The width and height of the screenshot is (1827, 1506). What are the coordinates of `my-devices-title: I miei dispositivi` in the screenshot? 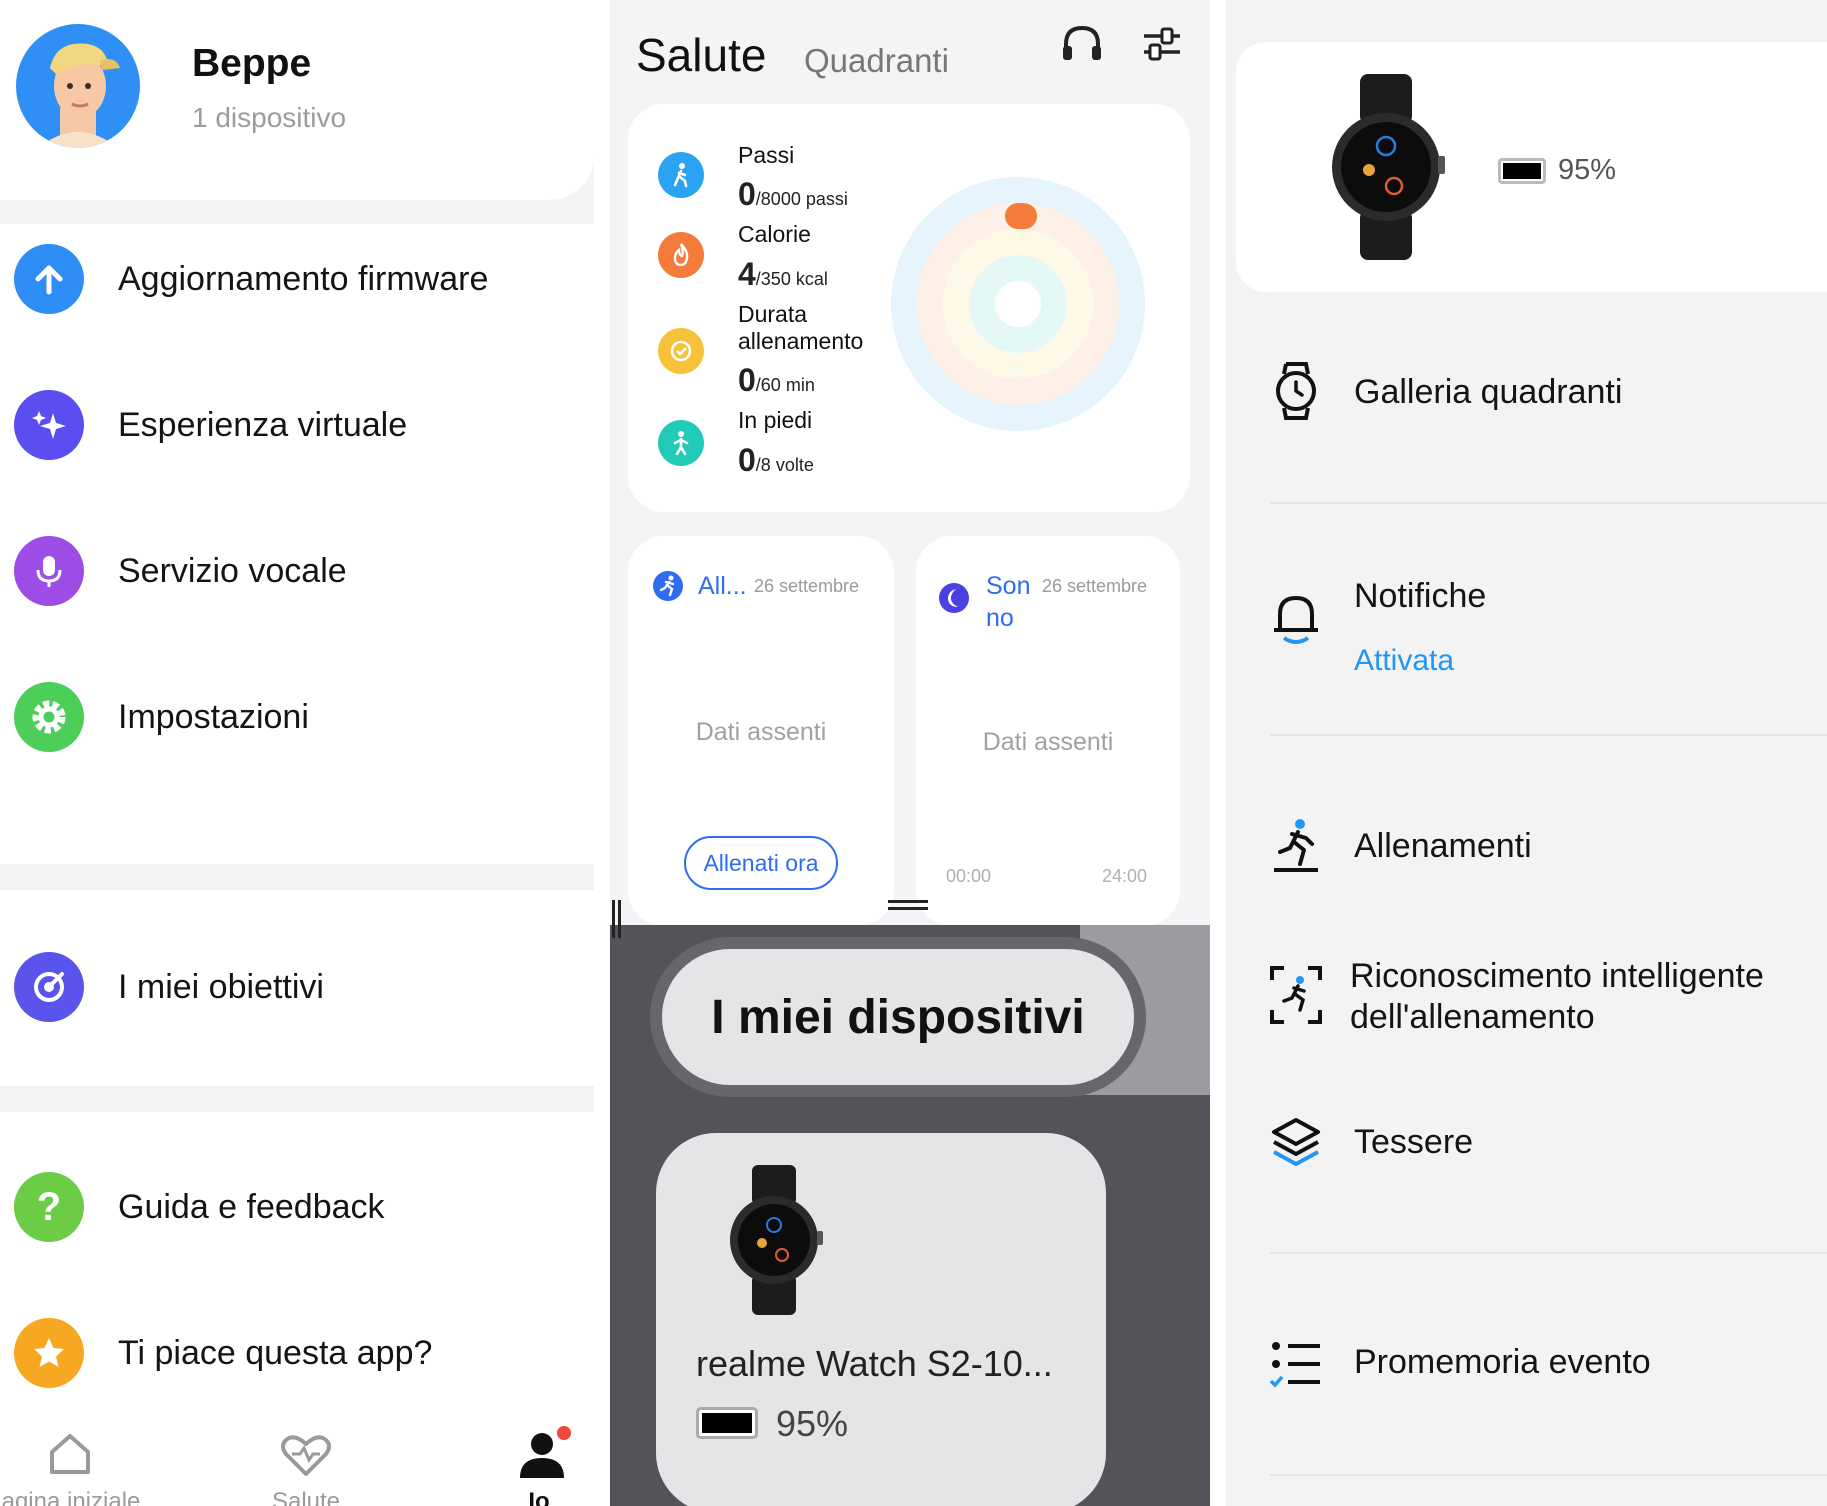 It's located at (898, 1017).